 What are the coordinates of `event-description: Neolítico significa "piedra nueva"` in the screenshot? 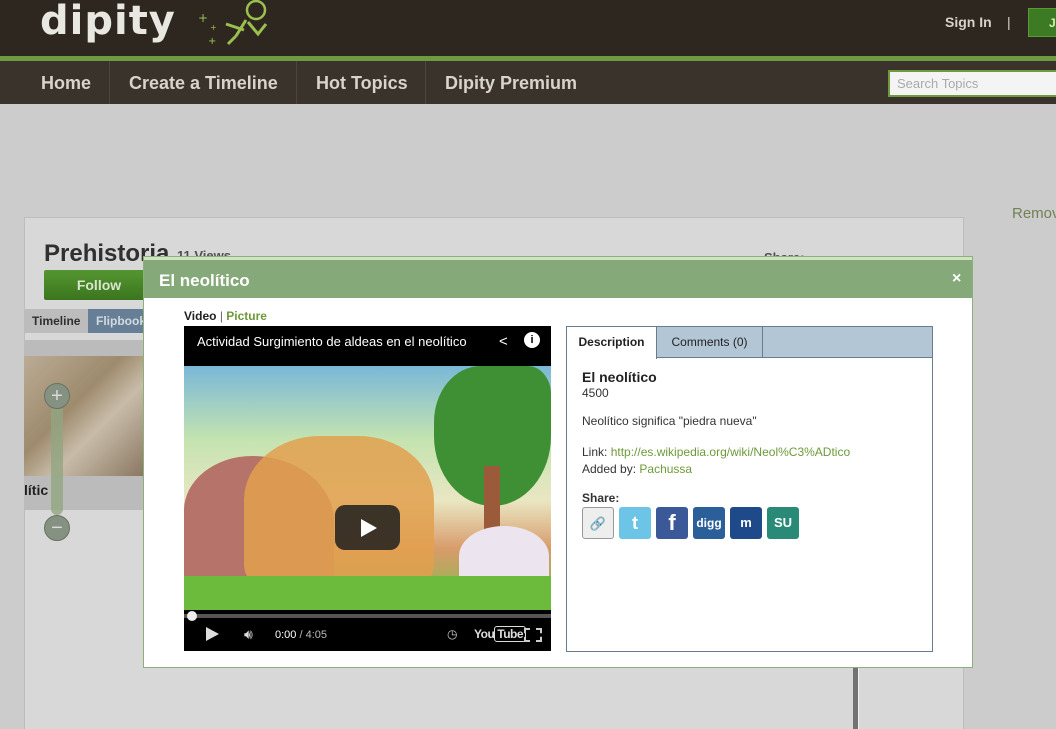 It's located at (669, 421).